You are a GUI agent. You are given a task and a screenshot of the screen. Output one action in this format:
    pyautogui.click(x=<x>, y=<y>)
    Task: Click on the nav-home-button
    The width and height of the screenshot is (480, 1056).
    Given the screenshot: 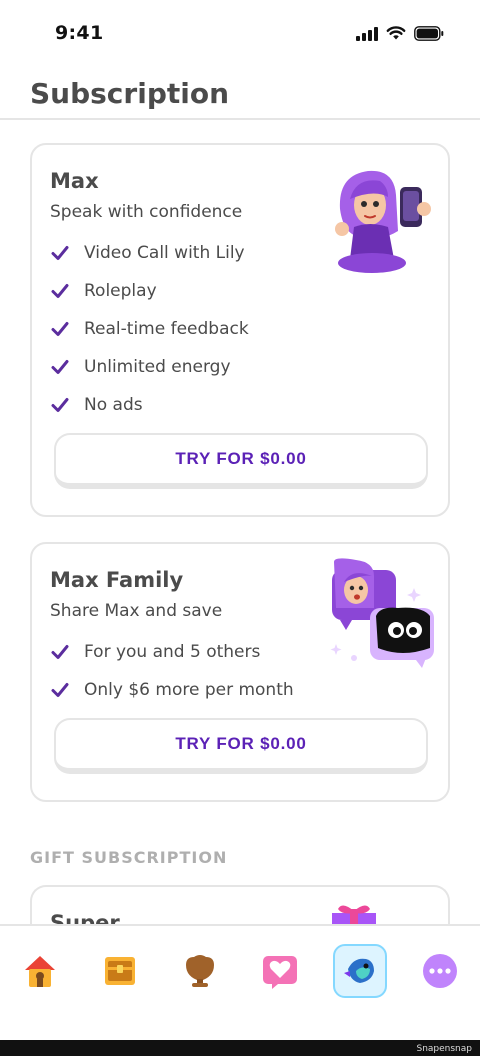 What is the action you would take?
    pyautogui.click(x=40, y=971)
    